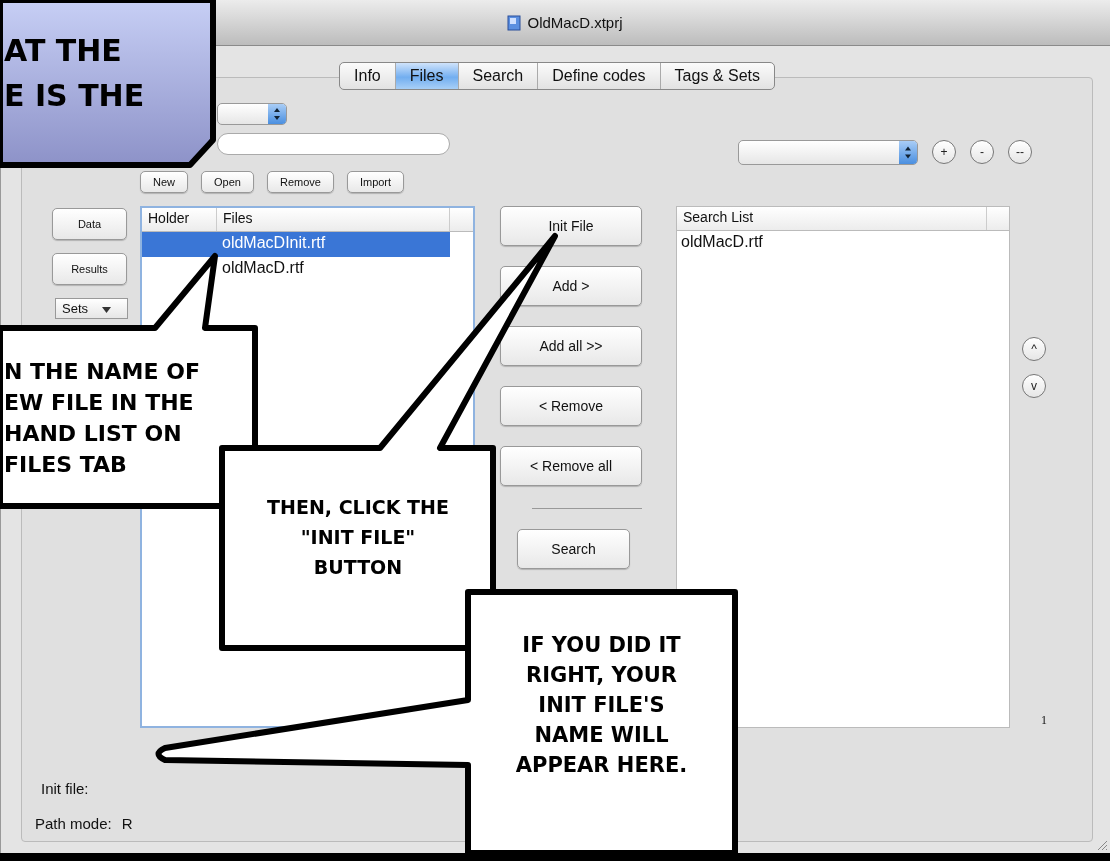 The height and width of the screenshot is (861, 1110). Describe the element at coordinates (300, 182) in the screenshot. I see `toolbar-button: Remove` at that location.